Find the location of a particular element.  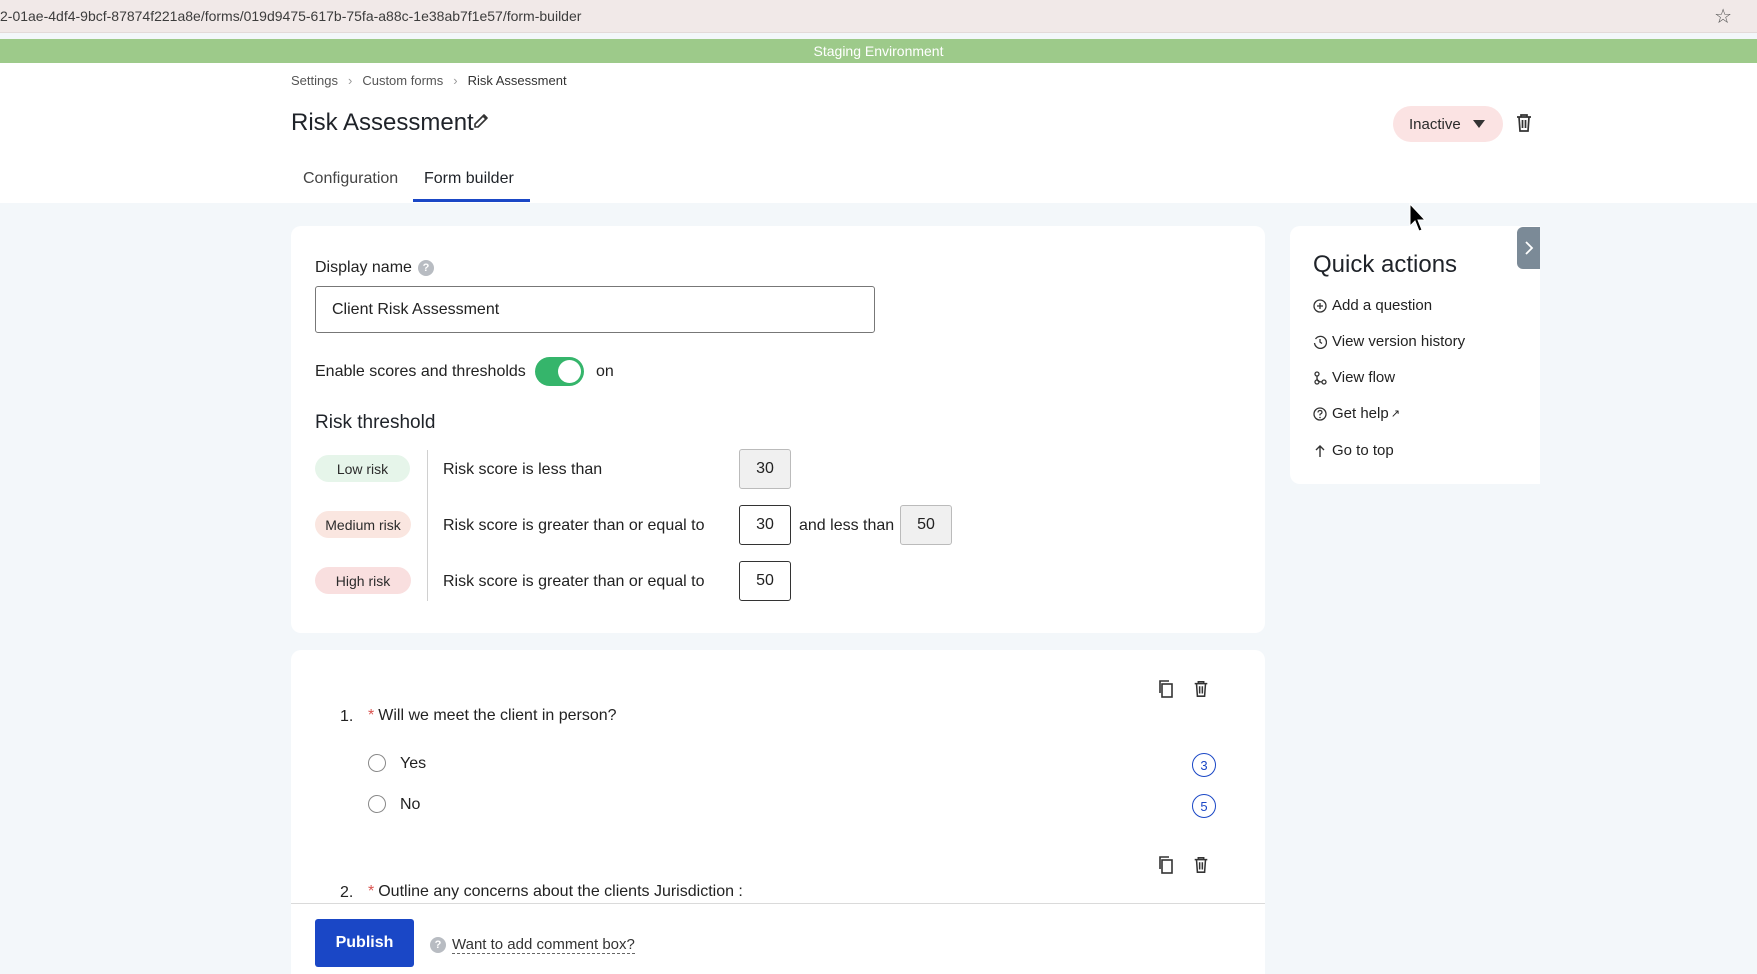

option-label: Yes is located at coordinates (413, 763).